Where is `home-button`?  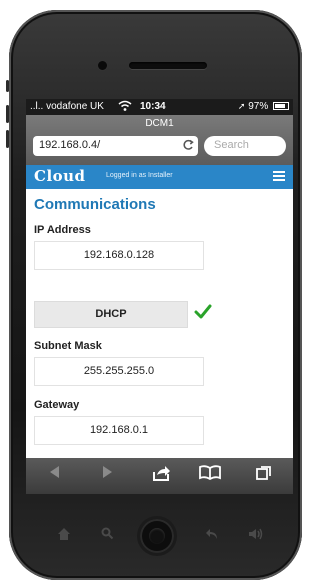 home-button is located at coordinates (157, 536).